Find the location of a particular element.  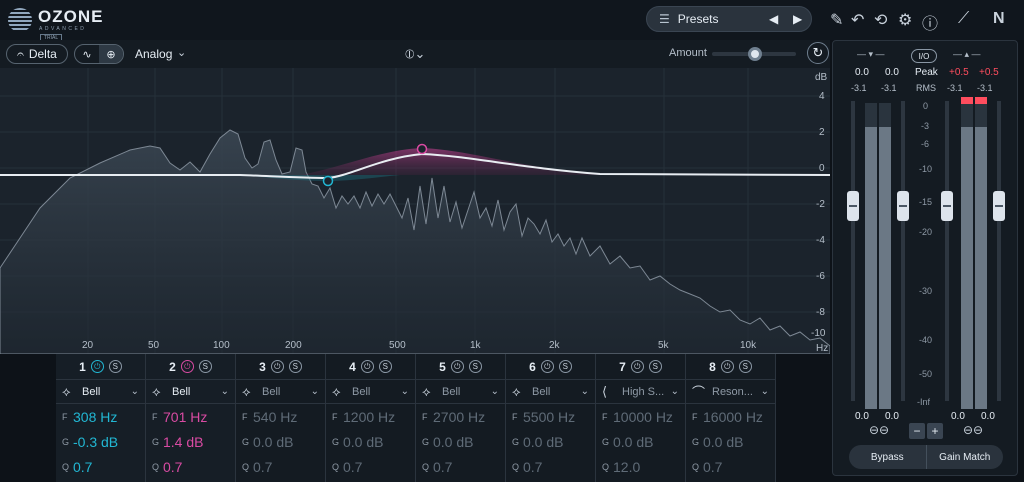

output-gain-right-value: 0.0 is located at coordinates (988, 416).